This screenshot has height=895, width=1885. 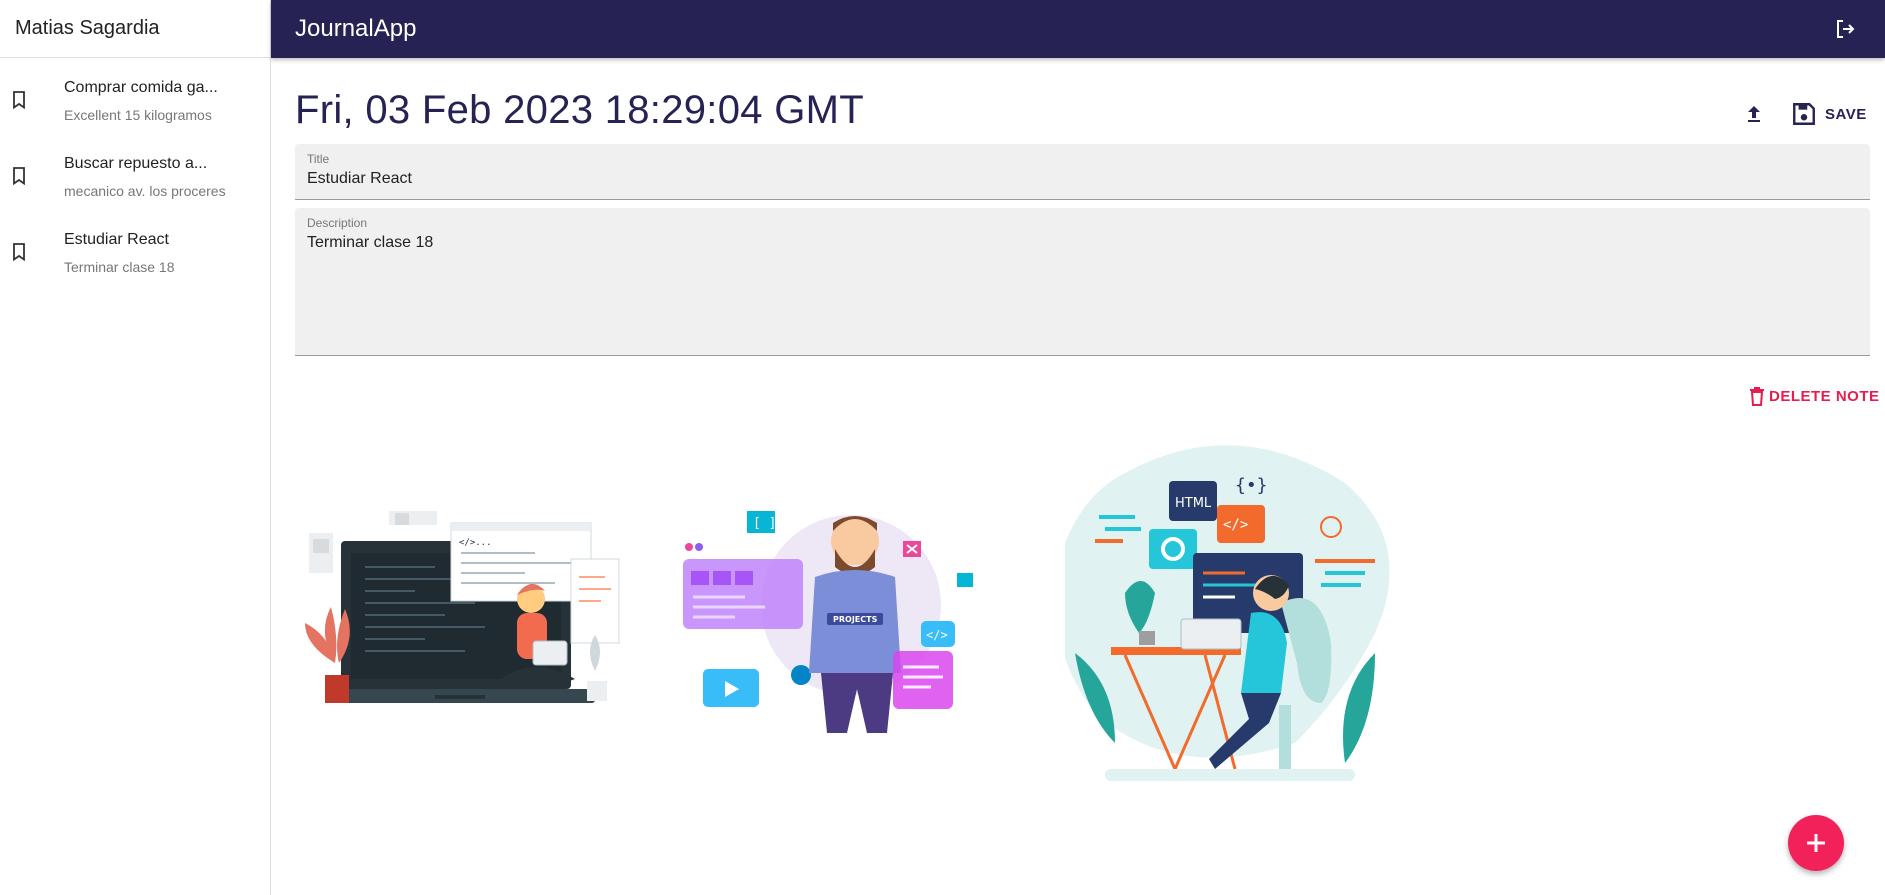 I want to click on add-note-button, so click(x=1816, y=843).